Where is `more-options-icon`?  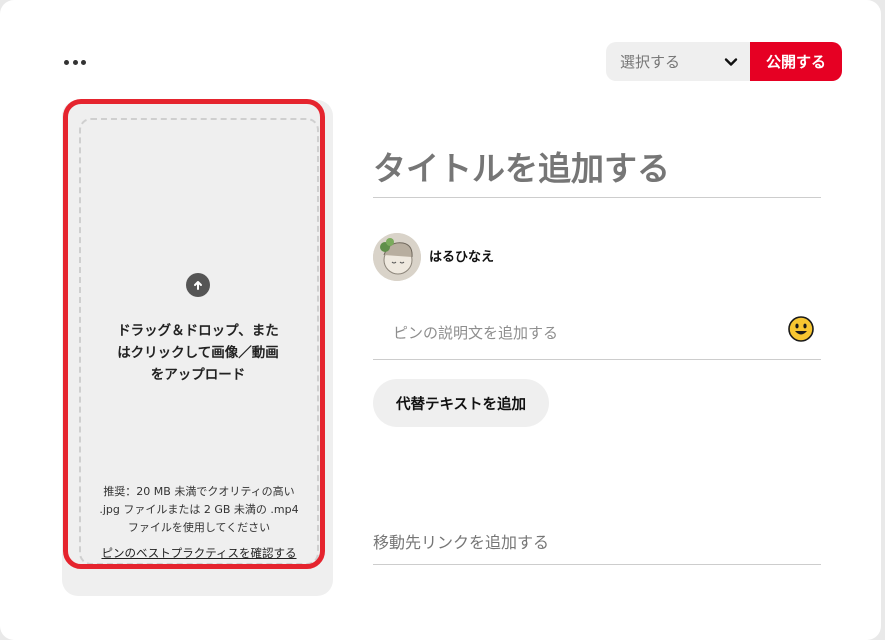
more-options-icon is located at coordinates (75, 62).